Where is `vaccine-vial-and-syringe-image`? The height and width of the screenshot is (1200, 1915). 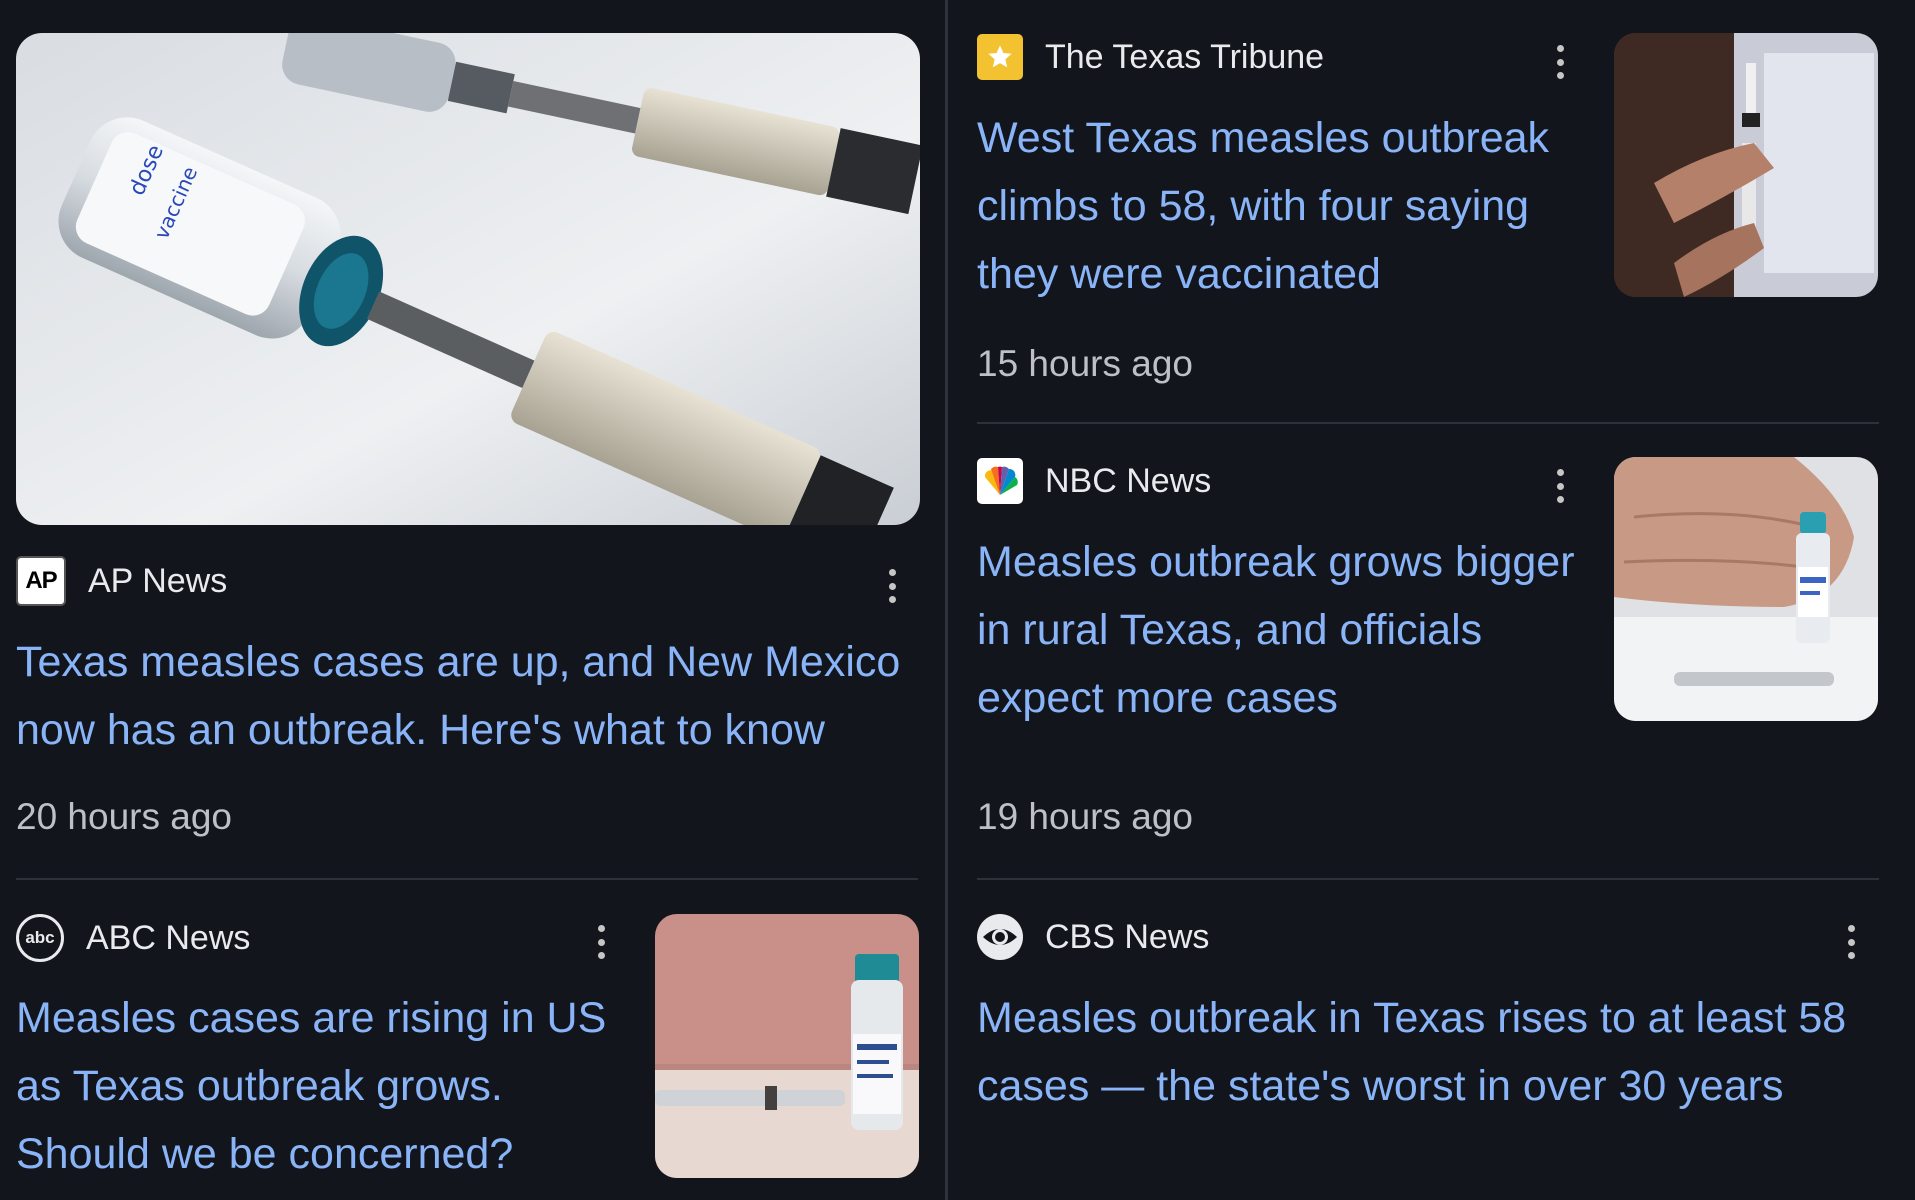
vaccine-vial-and-syringe-image is located at coordinates (787, 1046).